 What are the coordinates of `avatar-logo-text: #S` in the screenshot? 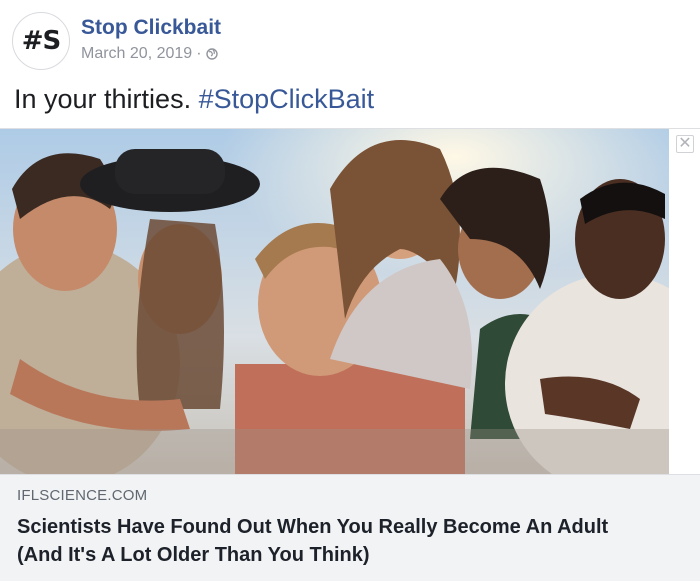 It's located at (41, 41).